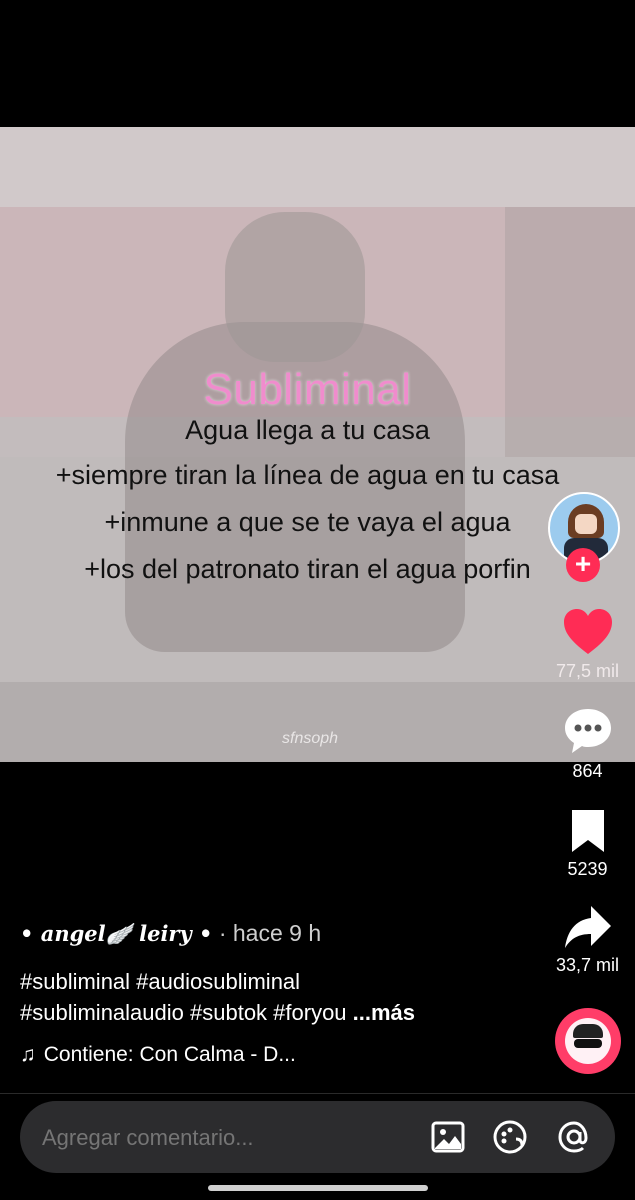 Image resolution: width=635 pixels, height=1200 pixels. What do you see at coordinates (574, 1137) in the screenshot?
I see `mention-icon` at bounding box center [574, 1137].